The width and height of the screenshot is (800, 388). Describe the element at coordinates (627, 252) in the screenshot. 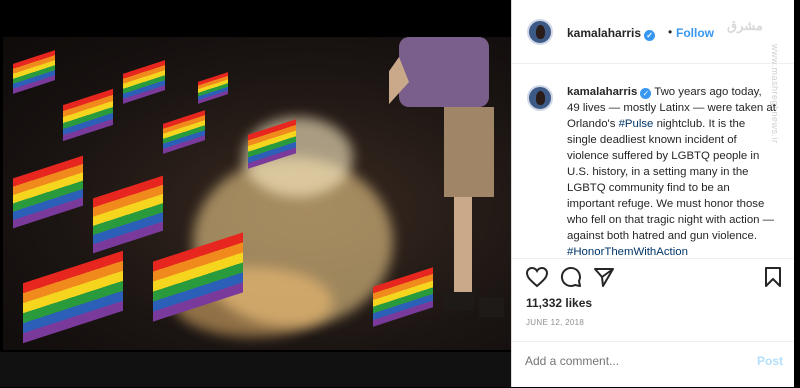

I see `hashtag-honor: #HonorThemWithAction` at that location.